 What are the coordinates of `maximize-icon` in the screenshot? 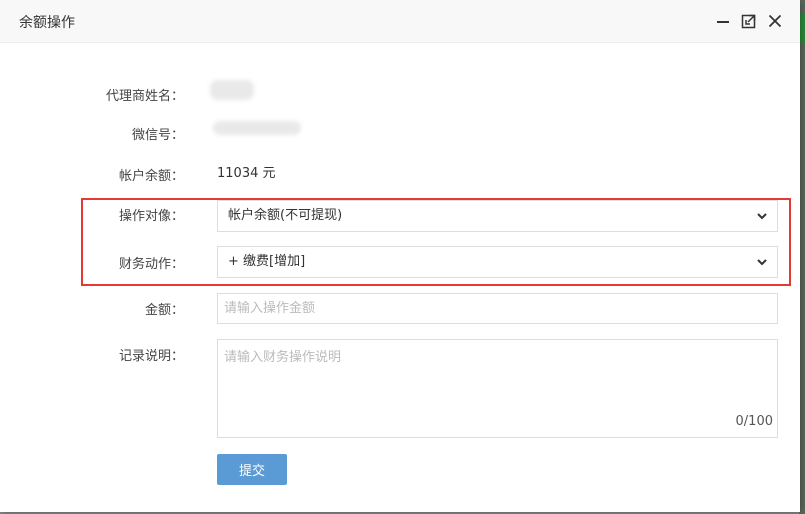 It's located at (748, 21).